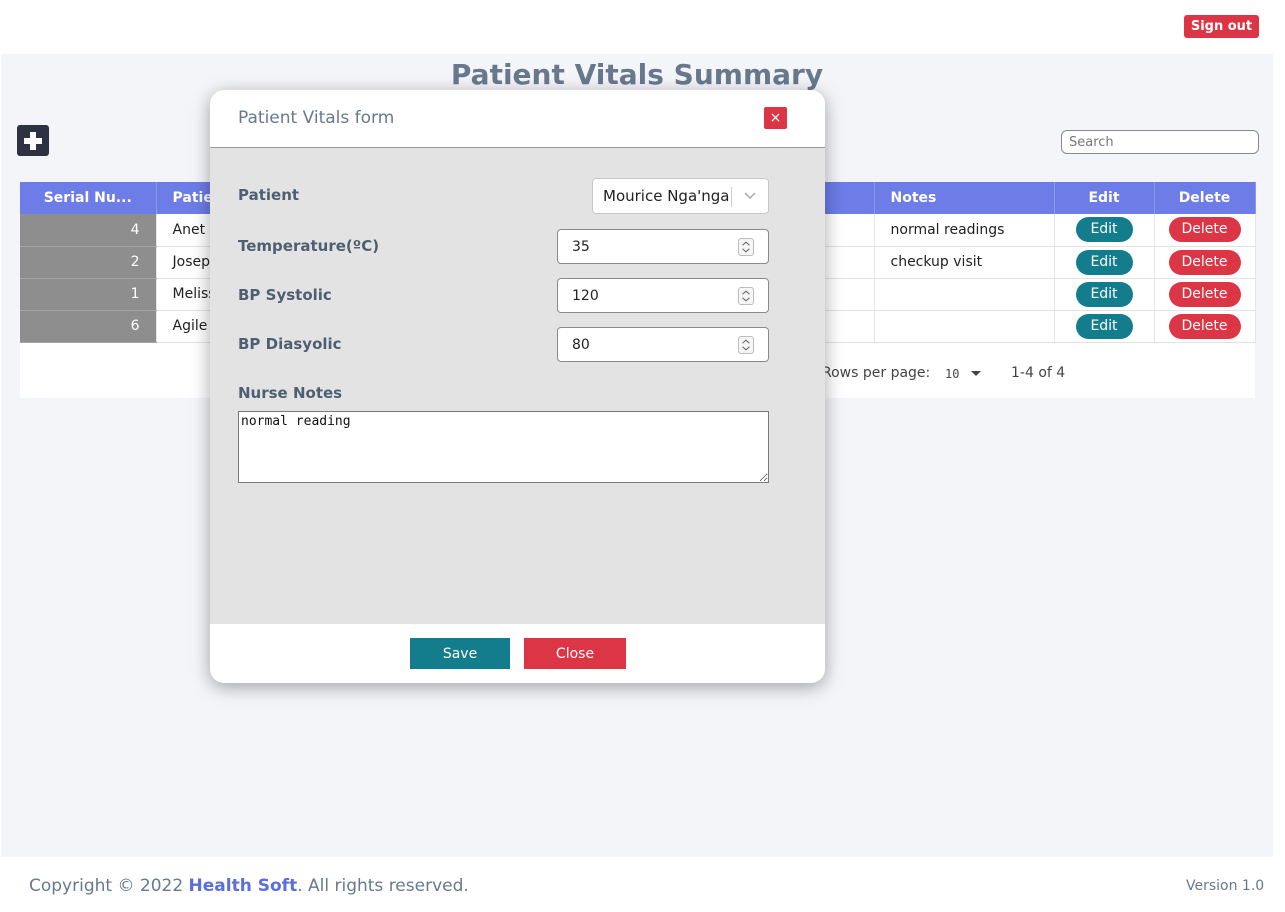 The height and width of the screenshot is (912, 1285). What do you see at coordinates (316, 118) in the screenshot?
I see `modal-title: Patient Vitals form` at bounding box center [316, 118].